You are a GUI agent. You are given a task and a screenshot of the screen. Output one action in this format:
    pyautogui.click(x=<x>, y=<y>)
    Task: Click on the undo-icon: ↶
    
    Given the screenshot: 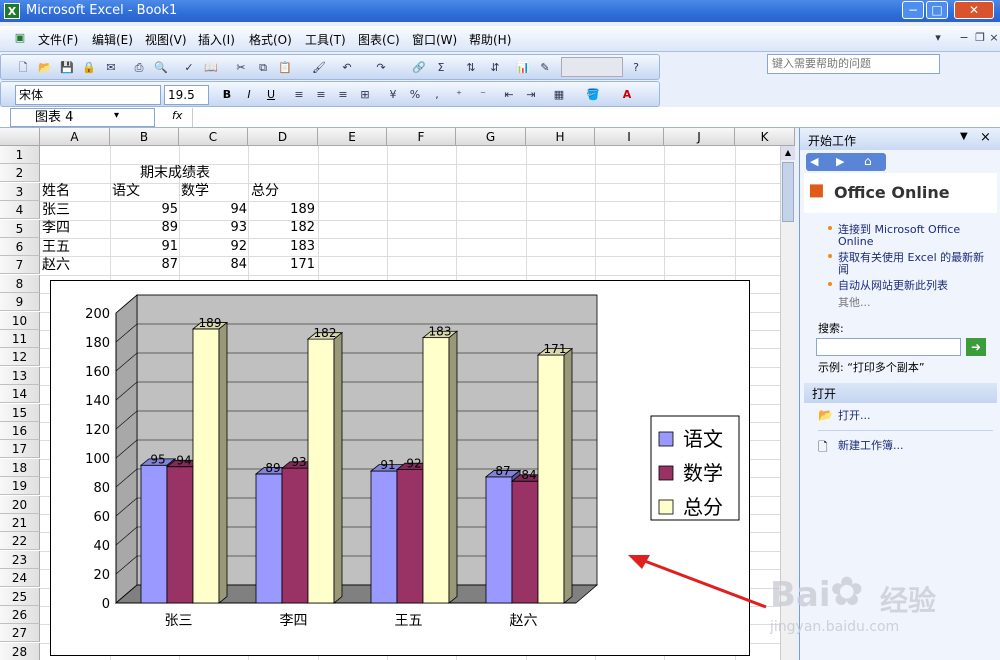 What is the action you would take?
    pyautogui.click(x=347, y=67)
    